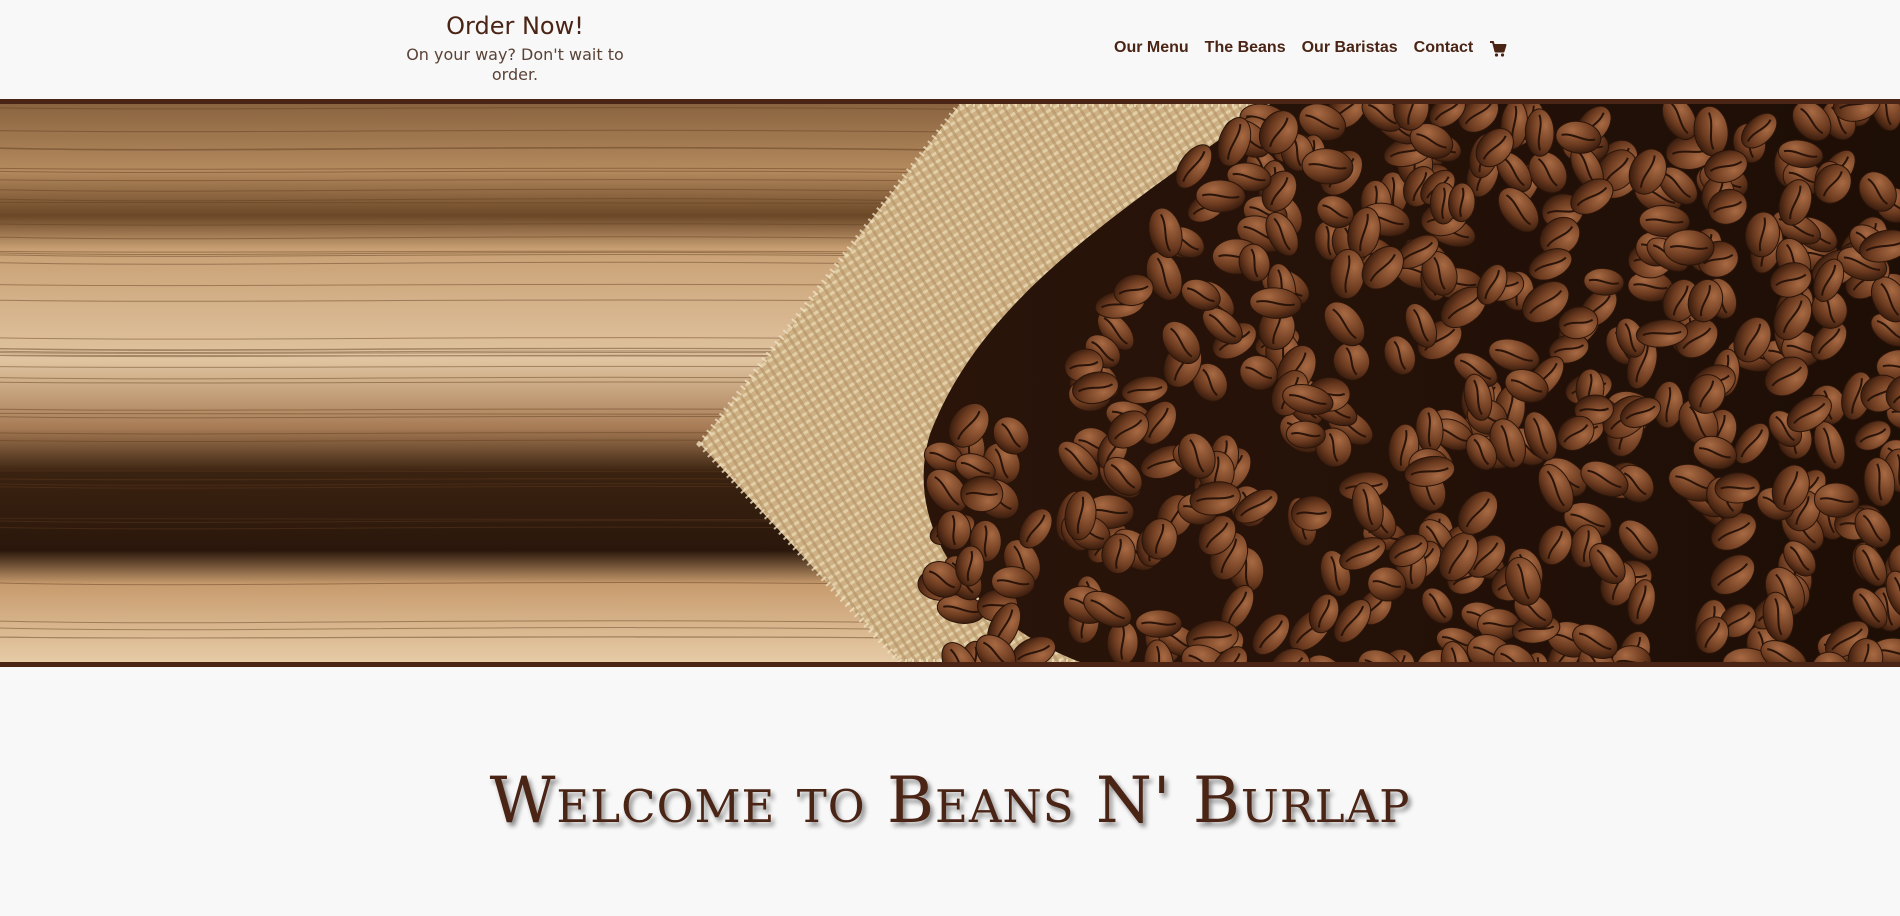 The image size is (1900, 916). What do you see at coordinates (950, 801) in the screenshot?
I see `welcome-heading: Welcome to Beans N' Burlap` at bounding box center [950, 801].